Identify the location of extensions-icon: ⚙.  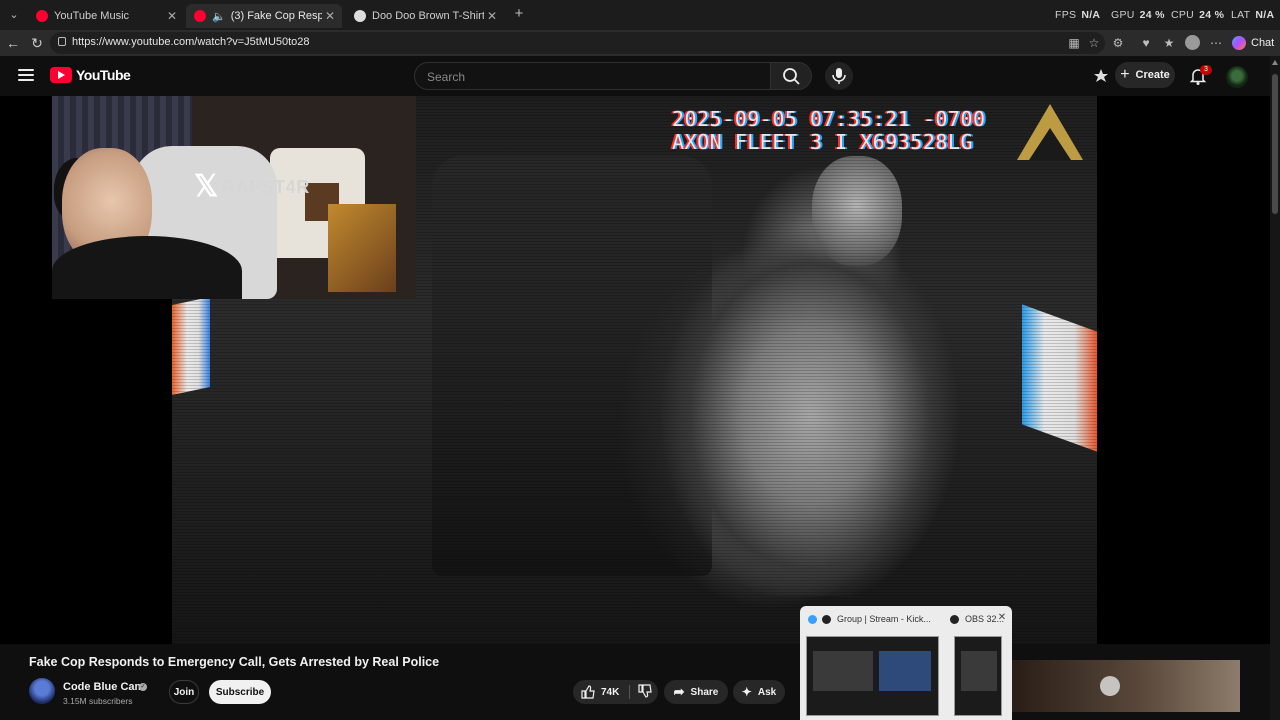
(1118, 43).